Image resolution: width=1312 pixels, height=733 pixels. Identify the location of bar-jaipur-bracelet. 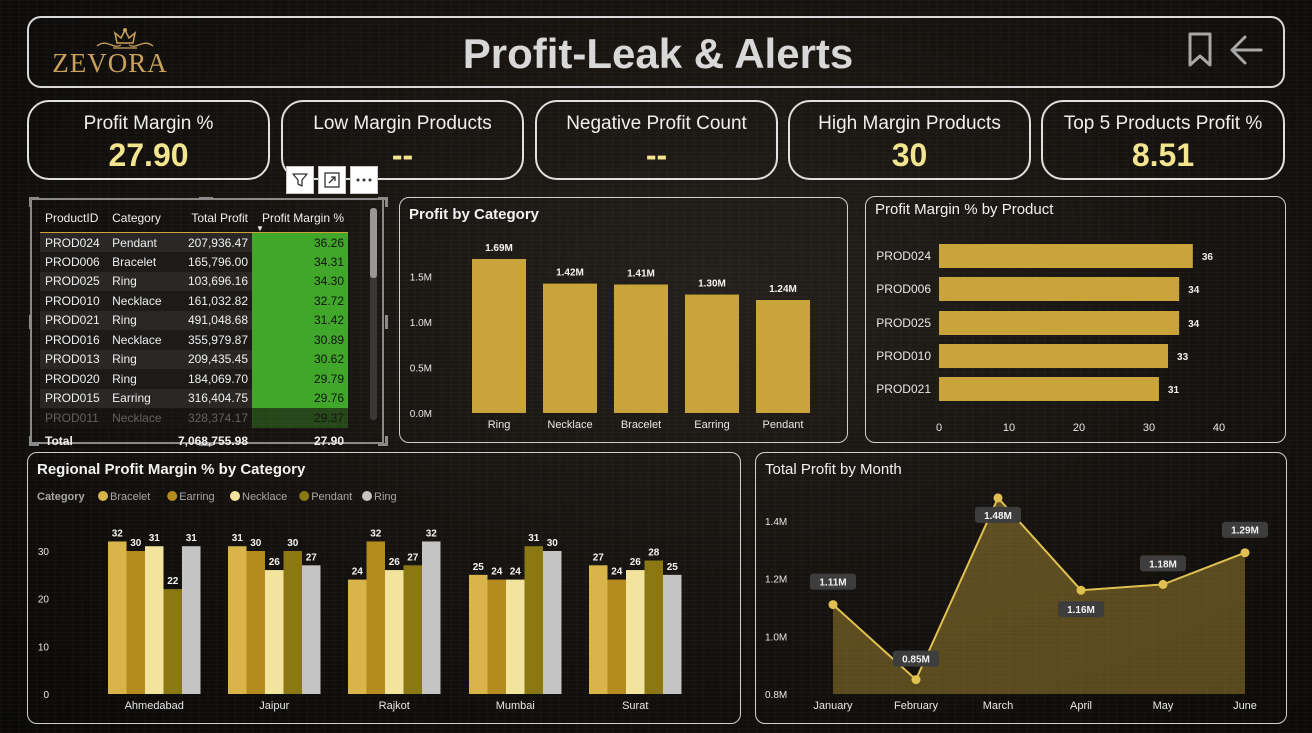
(237, 620).